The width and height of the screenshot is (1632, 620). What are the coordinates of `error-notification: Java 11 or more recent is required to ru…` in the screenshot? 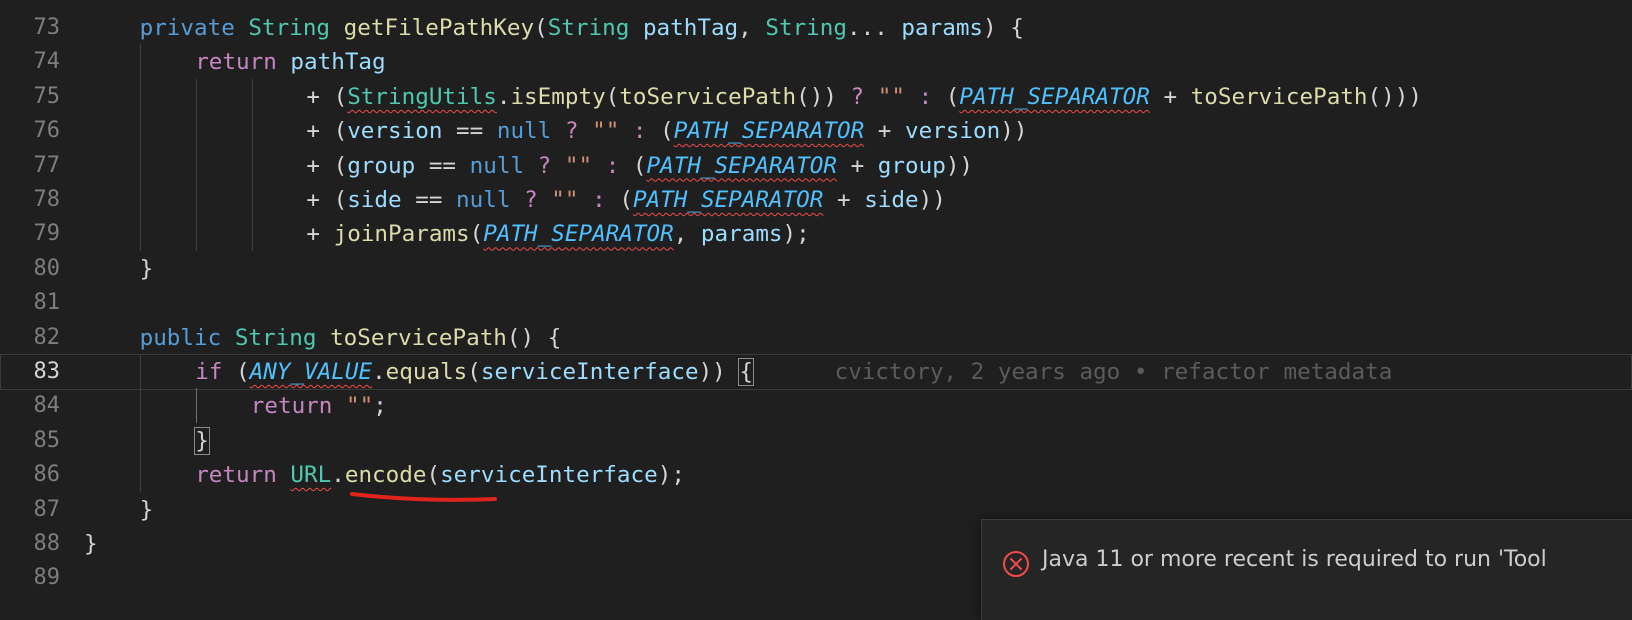 It's located at (1306, 569).